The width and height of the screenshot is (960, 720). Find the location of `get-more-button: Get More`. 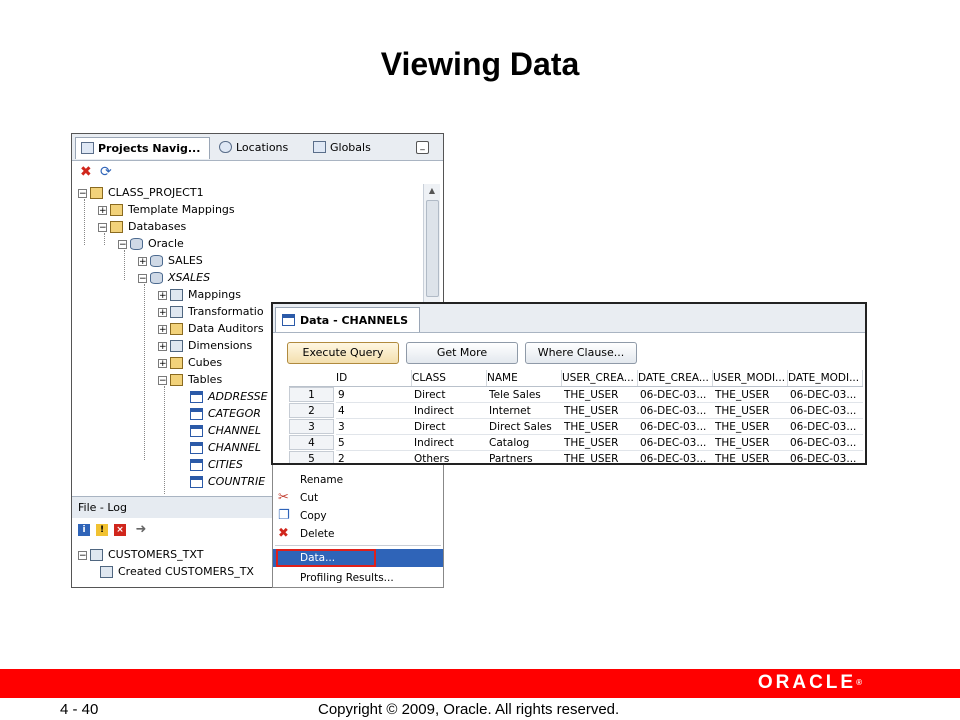

get-more-button: Get More is located at coordinates (462, 353).